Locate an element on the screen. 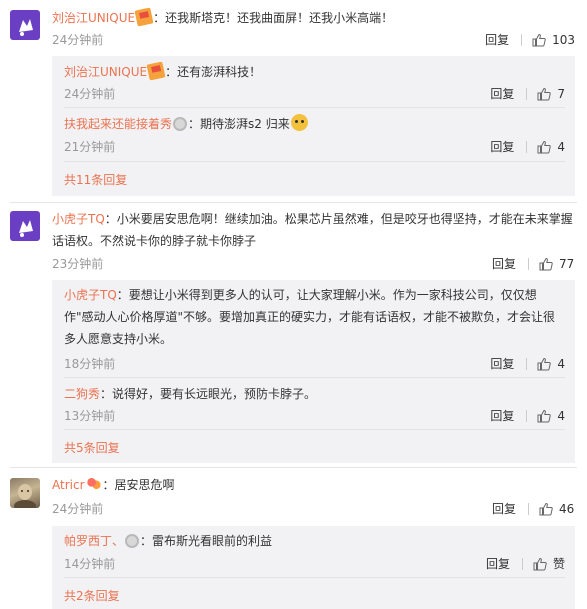 The width and height of the screenshot is (587, 609). comment-actions: 回复 103 is located at coordinates (530, 39).